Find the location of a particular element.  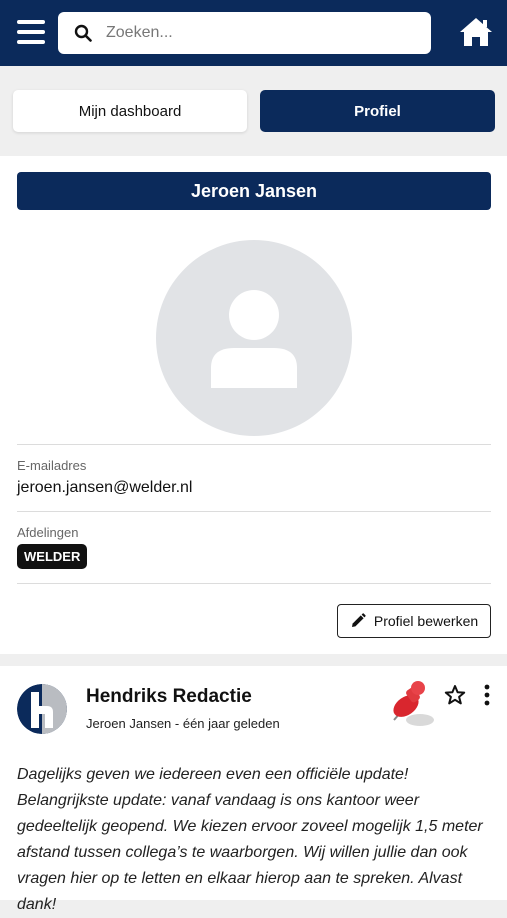

publisher-logo is located at coordinates (42, 709).